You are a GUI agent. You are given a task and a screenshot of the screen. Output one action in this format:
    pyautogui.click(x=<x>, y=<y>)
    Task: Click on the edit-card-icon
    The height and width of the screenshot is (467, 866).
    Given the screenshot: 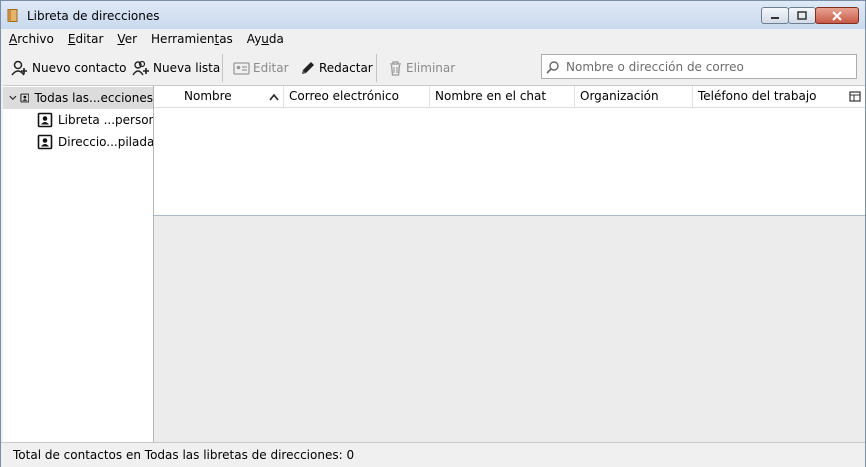 What is the action you would take?
    pyautogui.click(x=241, y=68)
    